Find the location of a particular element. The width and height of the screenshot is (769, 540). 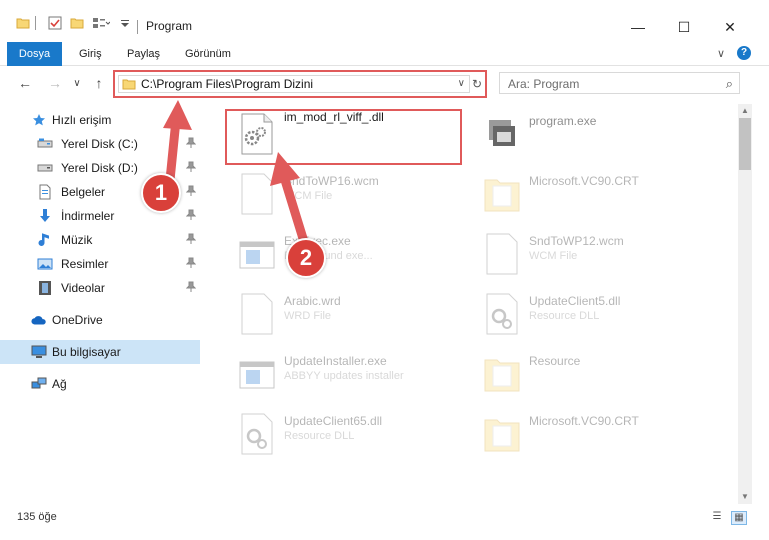

search-input: Ara: Program ⌕ is located at coordinates (619, 83).